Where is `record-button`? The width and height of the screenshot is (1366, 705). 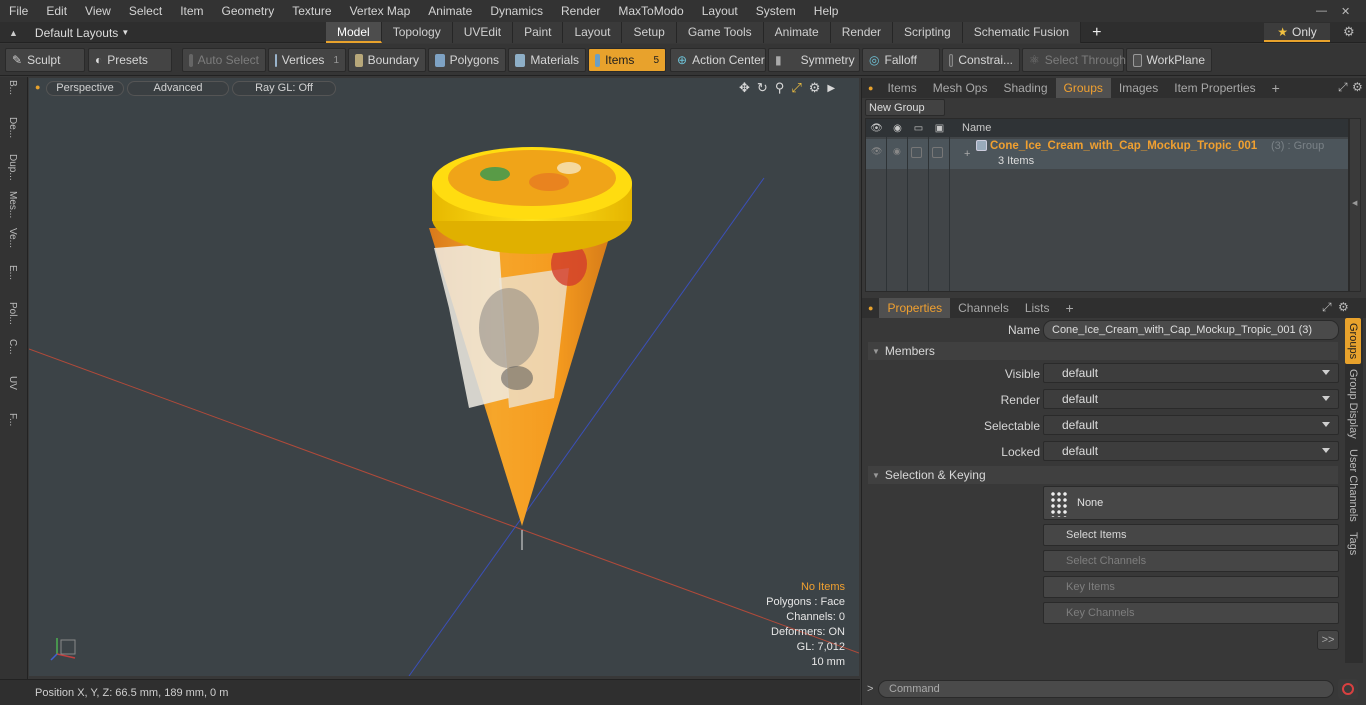 record-button is located at coordinates (1348, 689).